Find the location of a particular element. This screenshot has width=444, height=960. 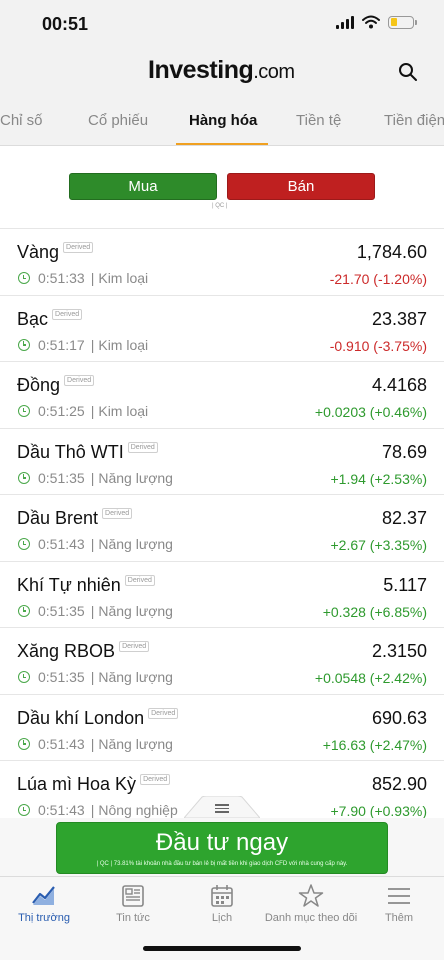

ad-mark: | QC | is located at coordinates (220, 206).